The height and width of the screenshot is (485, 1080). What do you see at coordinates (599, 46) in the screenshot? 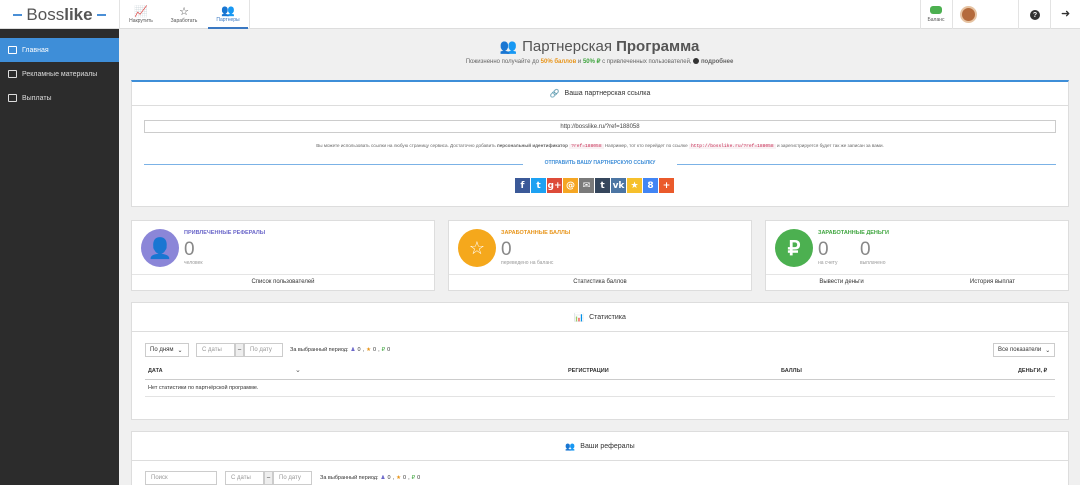
I see `page-title: 👥 Партнерская Программа` at bounding box center [599, 46].